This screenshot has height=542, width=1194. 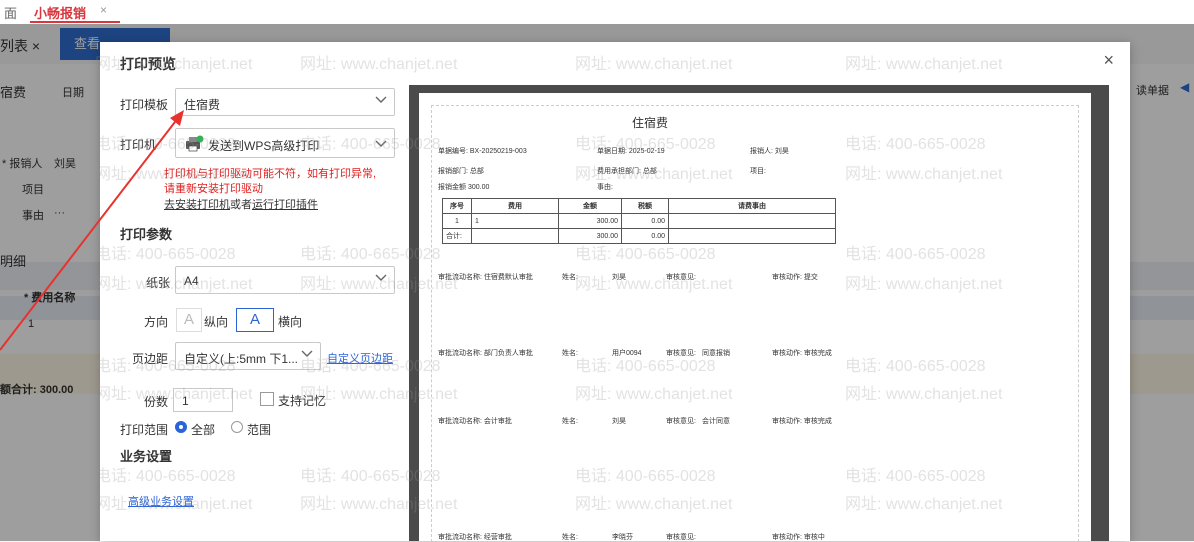 I want to click on tab-xiaochang-expense: 小畅报销, so click(x=60, y=12).